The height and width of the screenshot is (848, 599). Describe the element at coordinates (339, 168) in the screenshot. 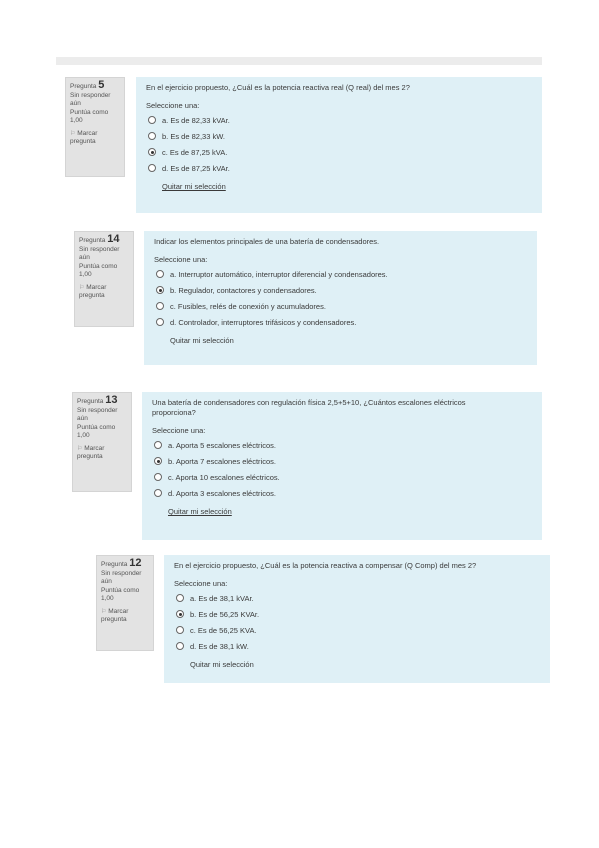

I see `answer-option-d: d. Es de 87,25 kVAr.` at that location.